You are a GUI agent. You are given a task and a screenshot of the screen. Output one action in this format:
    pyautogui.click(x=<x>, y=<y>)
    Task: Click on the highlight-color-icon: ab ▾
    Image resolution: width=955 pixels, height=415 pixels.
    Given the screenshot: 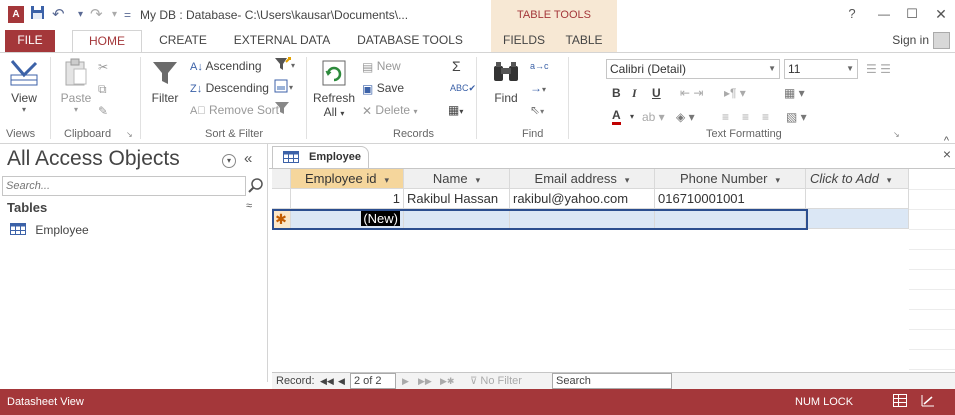 What is the action you would take?
    pyautogui.click(x=653, y=117)
    